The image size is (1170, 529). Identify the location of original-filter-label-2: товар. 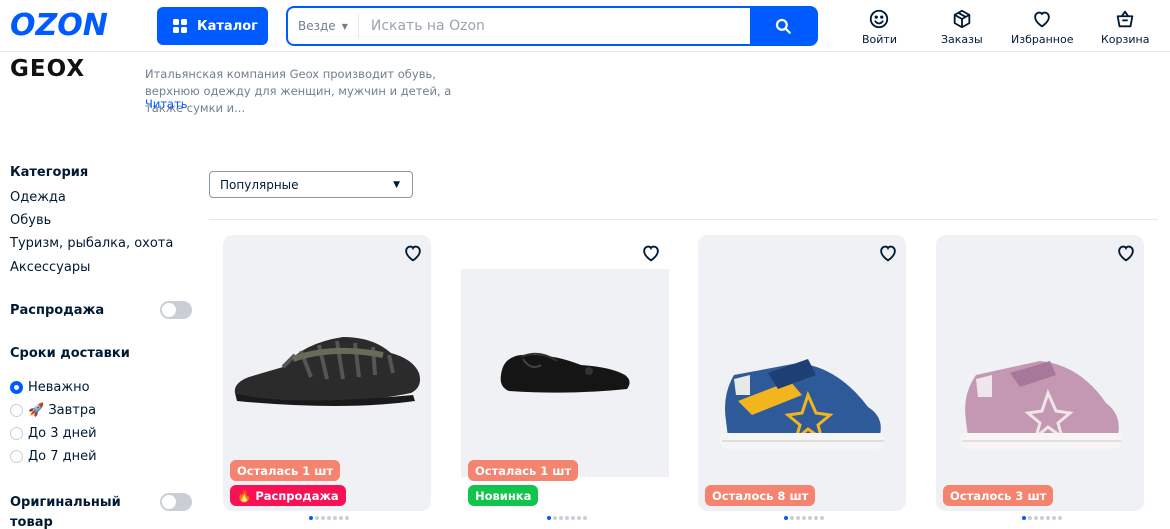
(31, 522).